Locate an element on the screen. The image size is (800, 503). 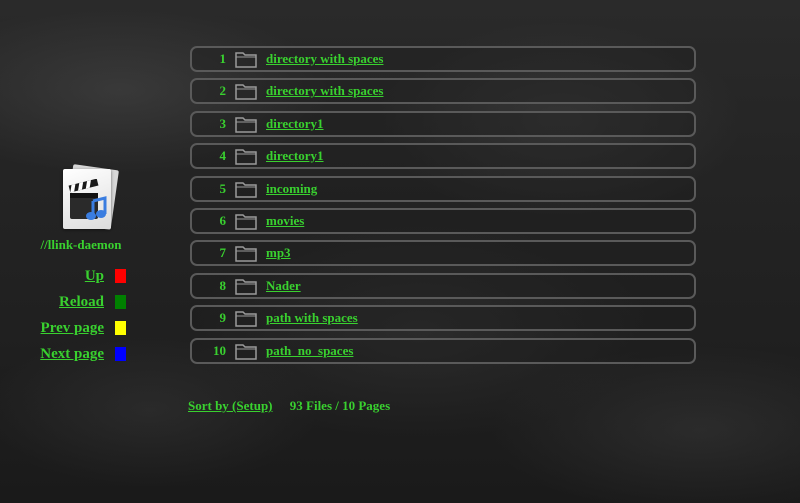
file-row: 9 path with spaces is located at coordinates (443, 318).